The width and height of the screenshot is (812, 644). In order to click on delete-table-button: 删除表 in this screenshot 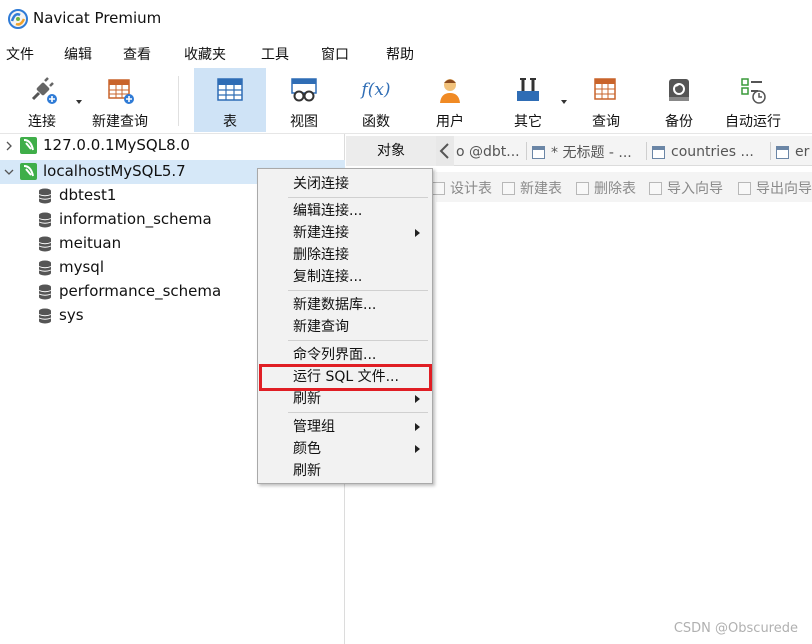, I will do `click(606, 188)`.